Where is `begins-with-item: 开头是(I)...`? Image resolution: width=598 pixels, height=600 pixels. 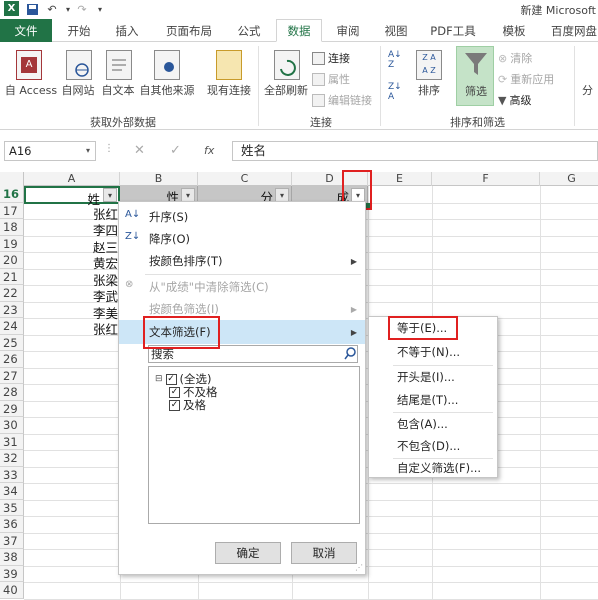 begins-with-item: 开头是(I)... is located at coordinates (433, 377).